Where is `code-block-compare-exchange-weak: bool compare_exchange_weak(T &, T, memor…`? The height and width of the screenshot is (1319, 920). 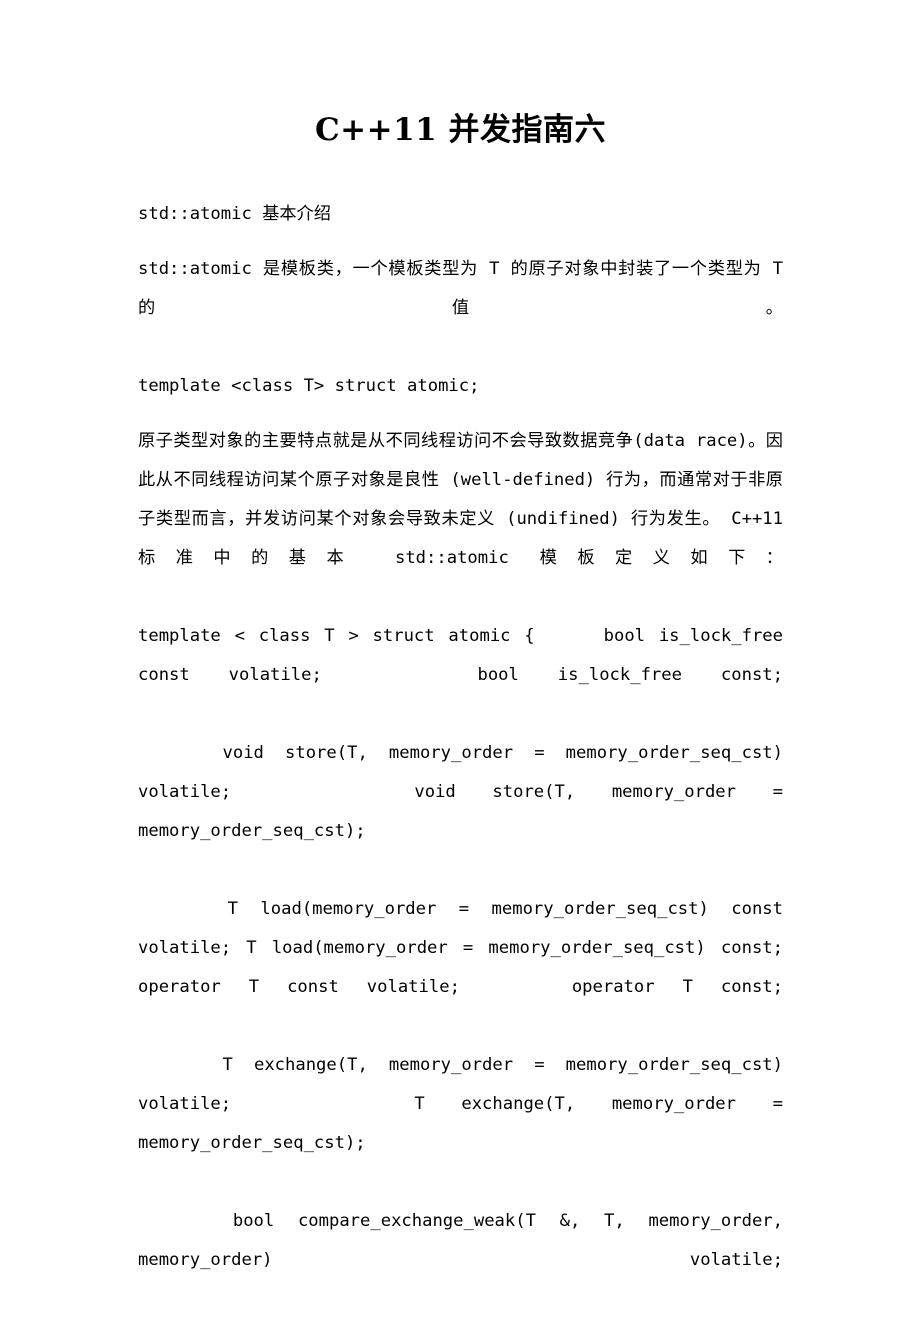 code-block-compare-exchange-weak: bool compare_exchange_weak(T &, T, memor… is located at coordinates (466, 1240).